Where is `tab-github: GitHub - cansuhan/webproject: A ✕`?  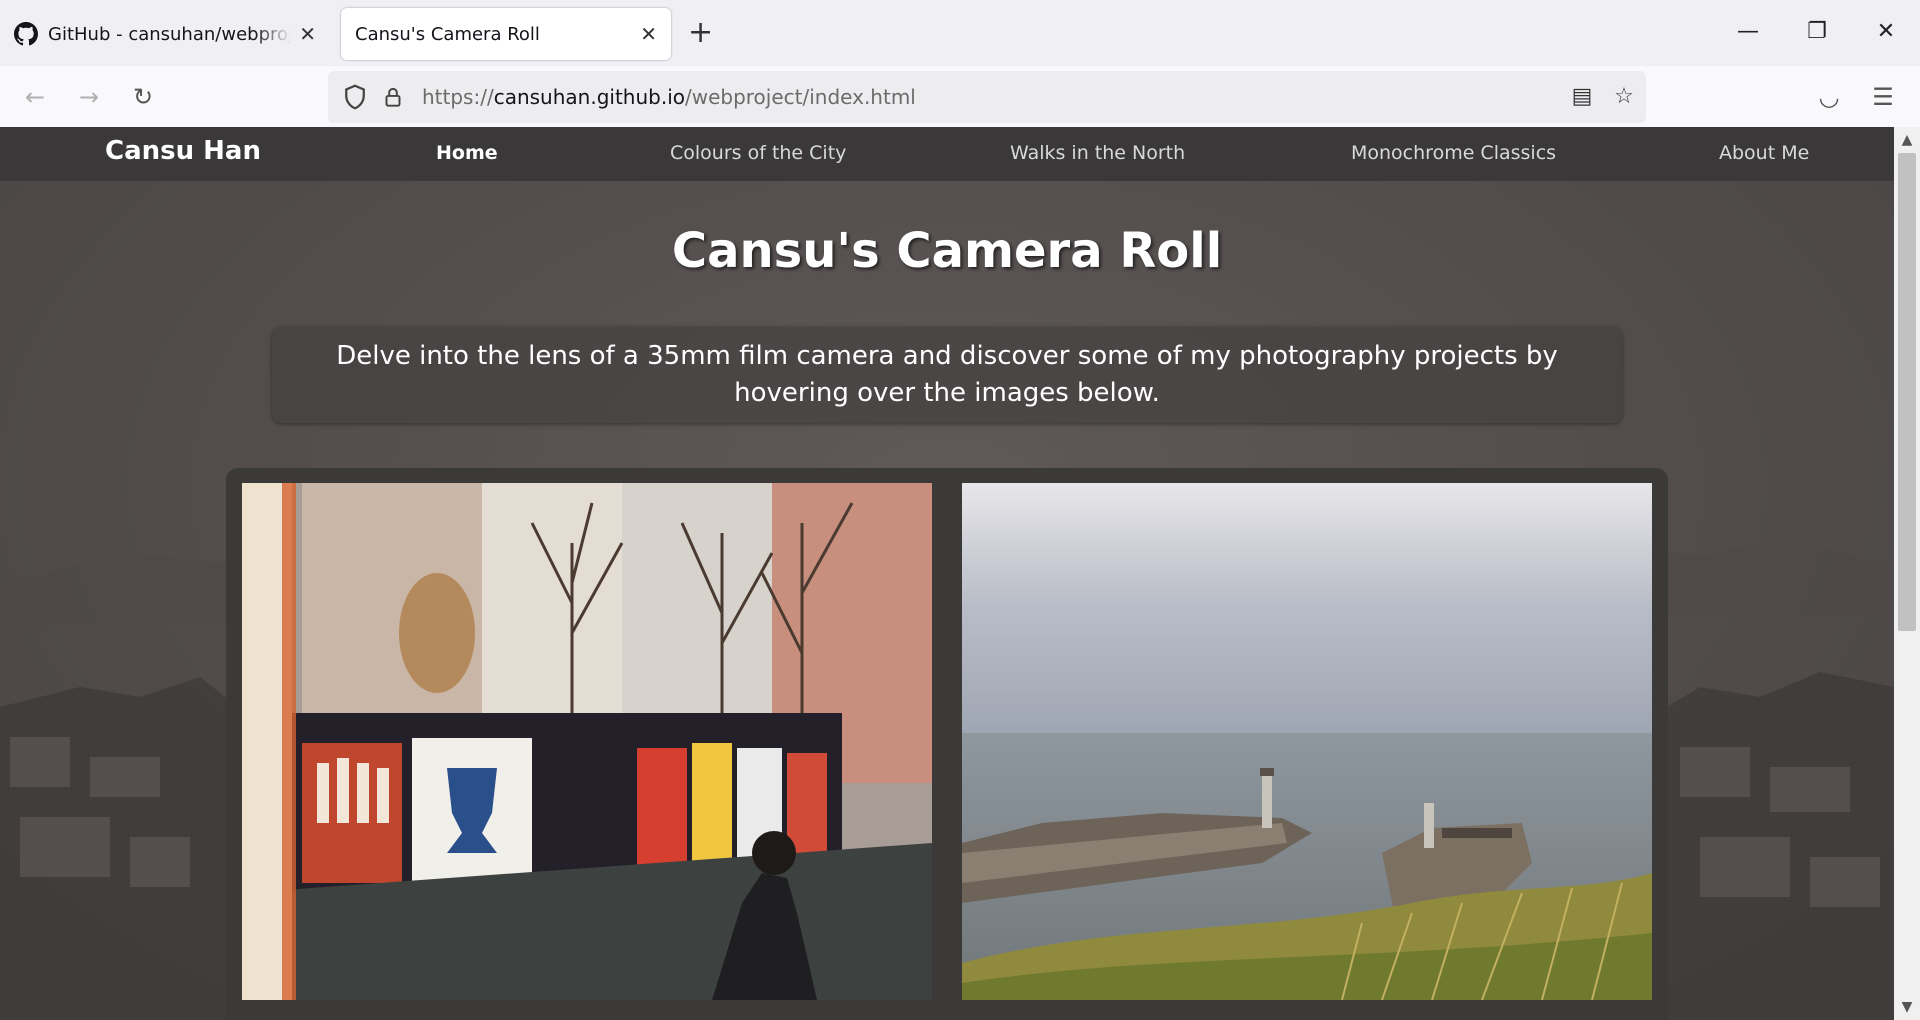
tab-github: GitHub - cansuhan/webproject: A ✕ is located at coordinates (165, 34).